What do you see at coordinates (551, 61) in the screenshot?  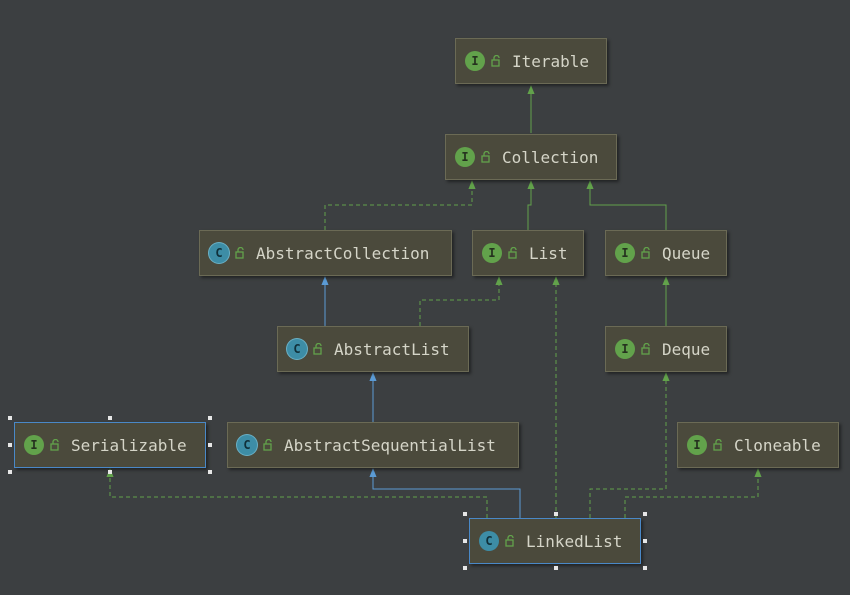 I see `node-label: Iterable` at bounding box center [551, 61].